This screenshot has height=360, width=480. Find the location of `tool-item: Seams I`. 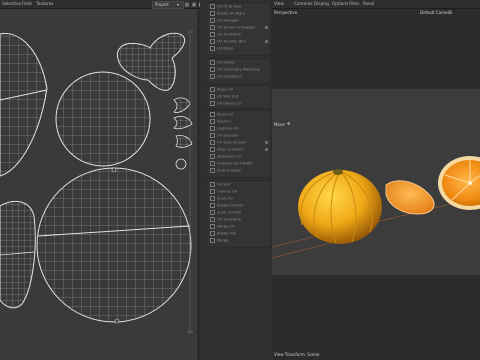

tool-item: Seams I is located at coordinates (220, 121).